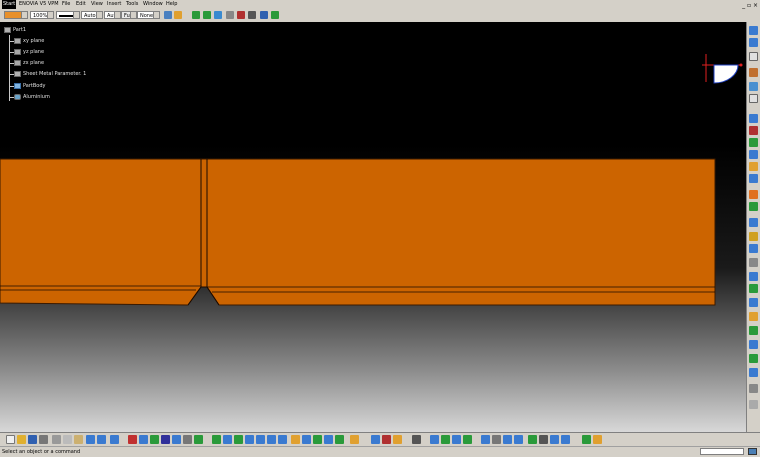  Describe the element at coordinates (753, 404) in the screenshot. I see `options-icon` at that location.